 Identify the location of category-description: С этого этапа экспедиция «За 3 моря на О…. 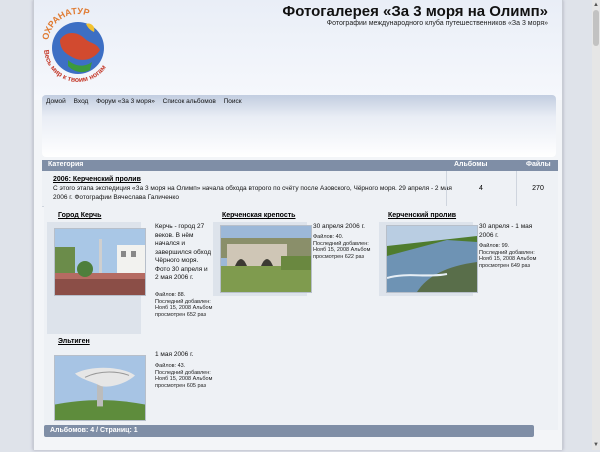
(252, 193).